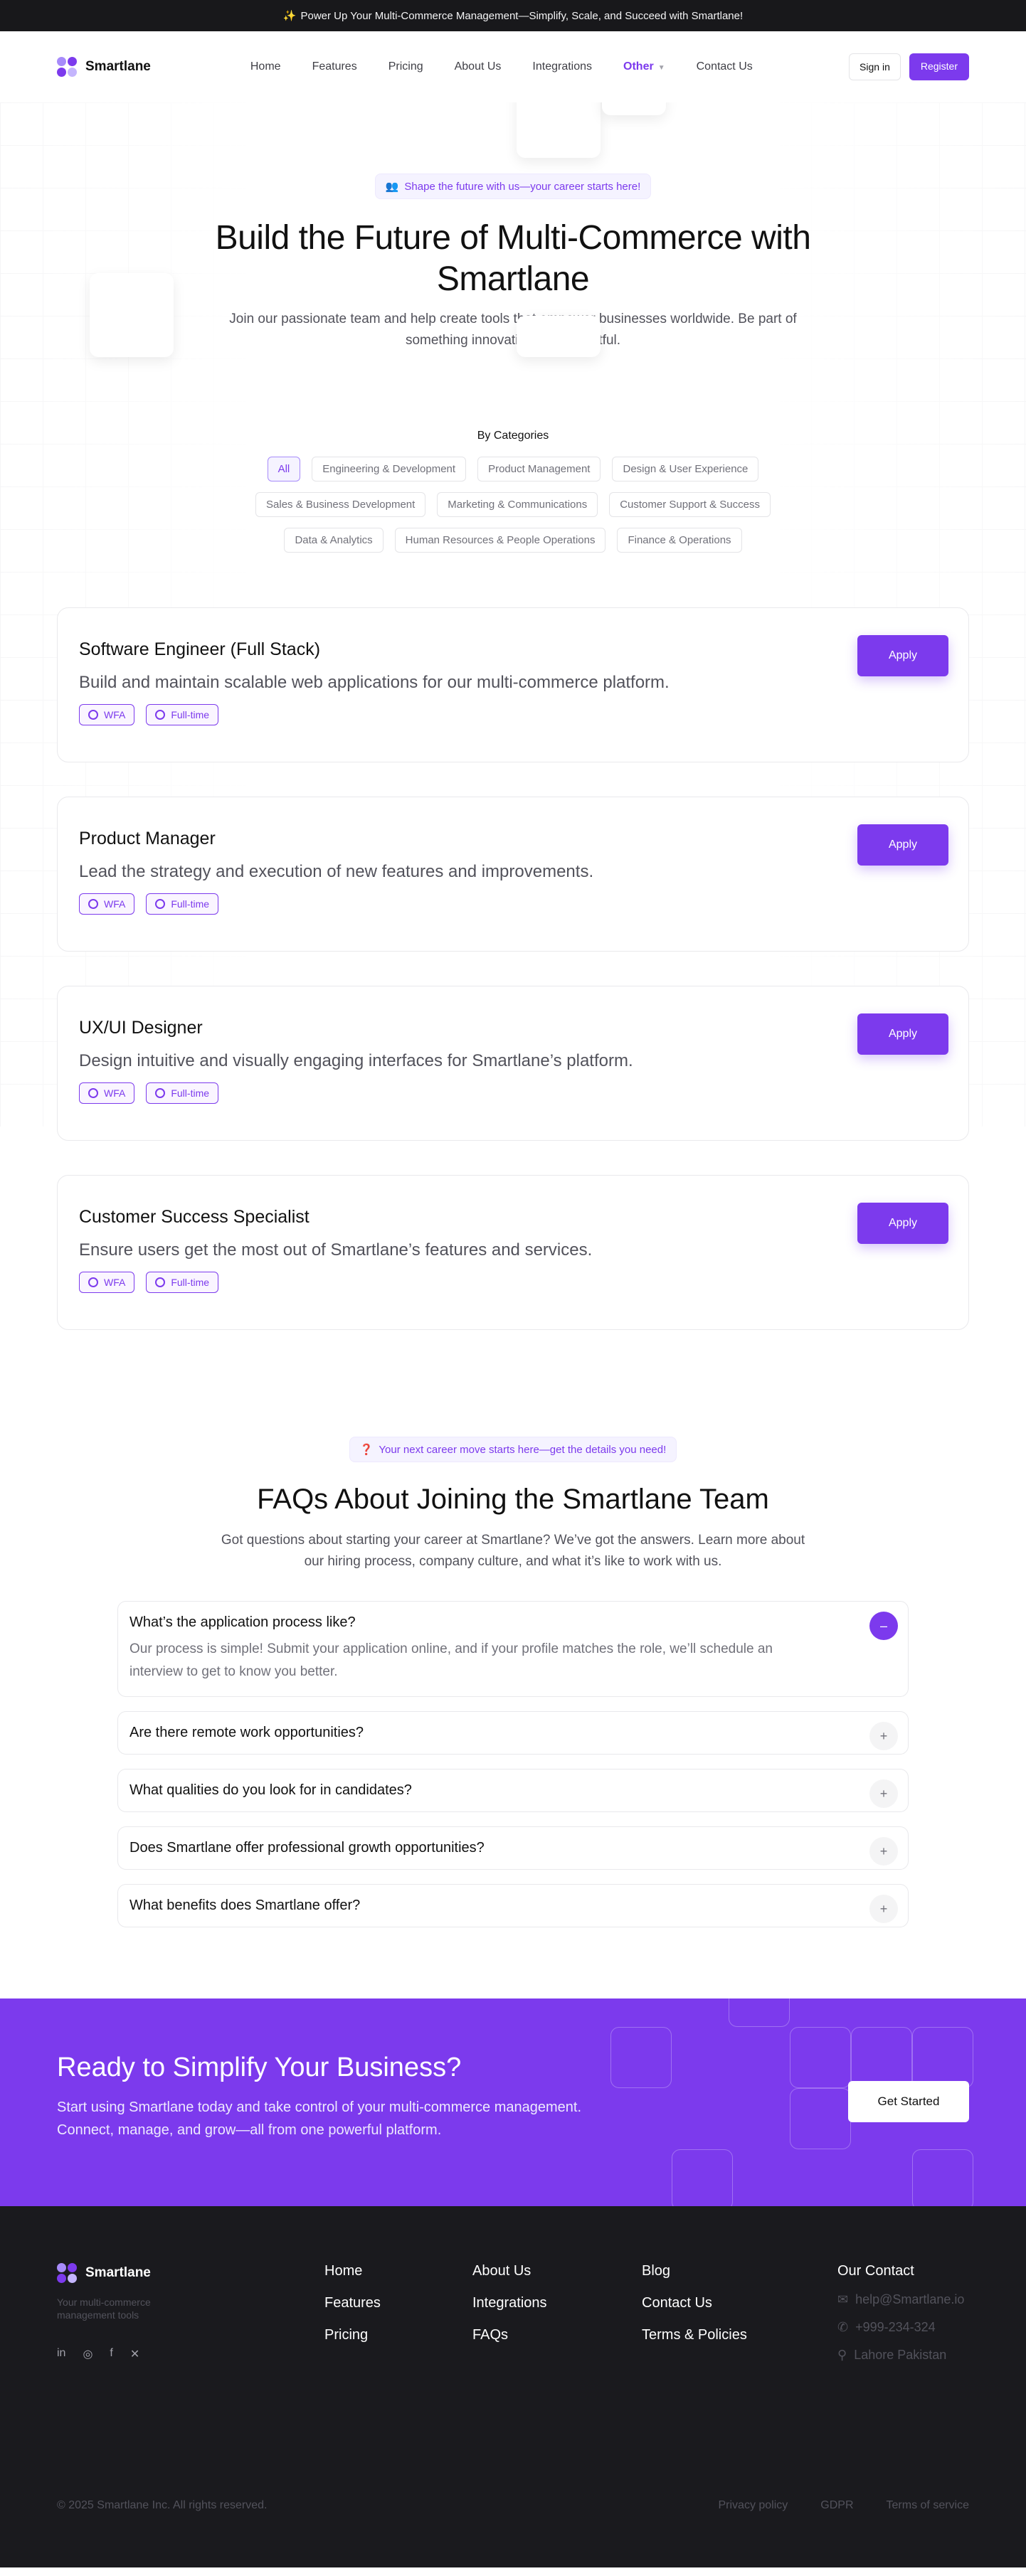 Image resolution: width=1026 pixels, height=2576 pixels. I want to click on contact-email: ✉ help@Smartlane.io, so click(900, 2299).